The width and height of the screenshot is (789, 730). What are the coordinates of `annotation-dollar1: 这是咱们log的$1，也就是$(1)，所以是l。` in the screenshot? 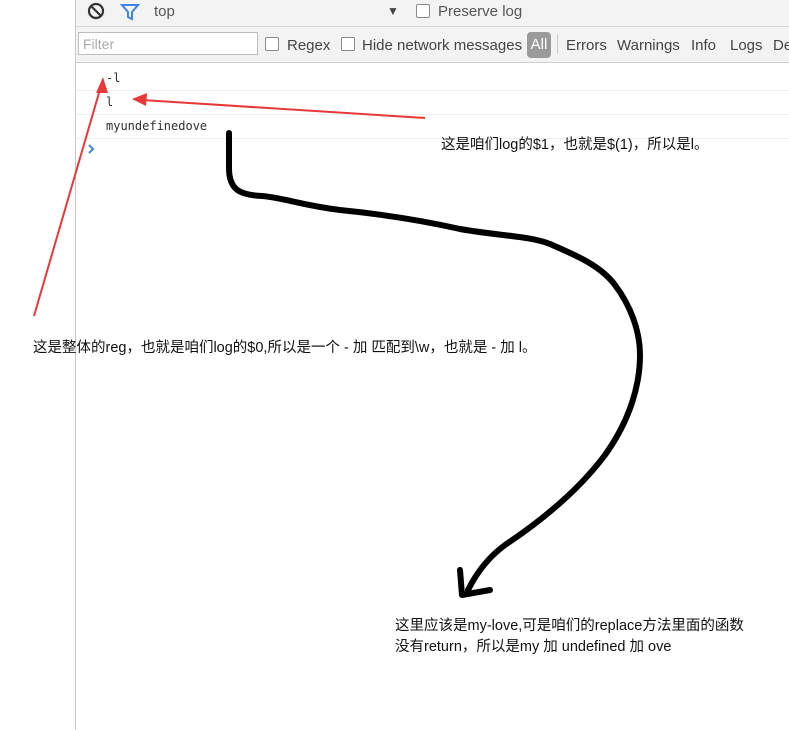 It's located at (575, 145).